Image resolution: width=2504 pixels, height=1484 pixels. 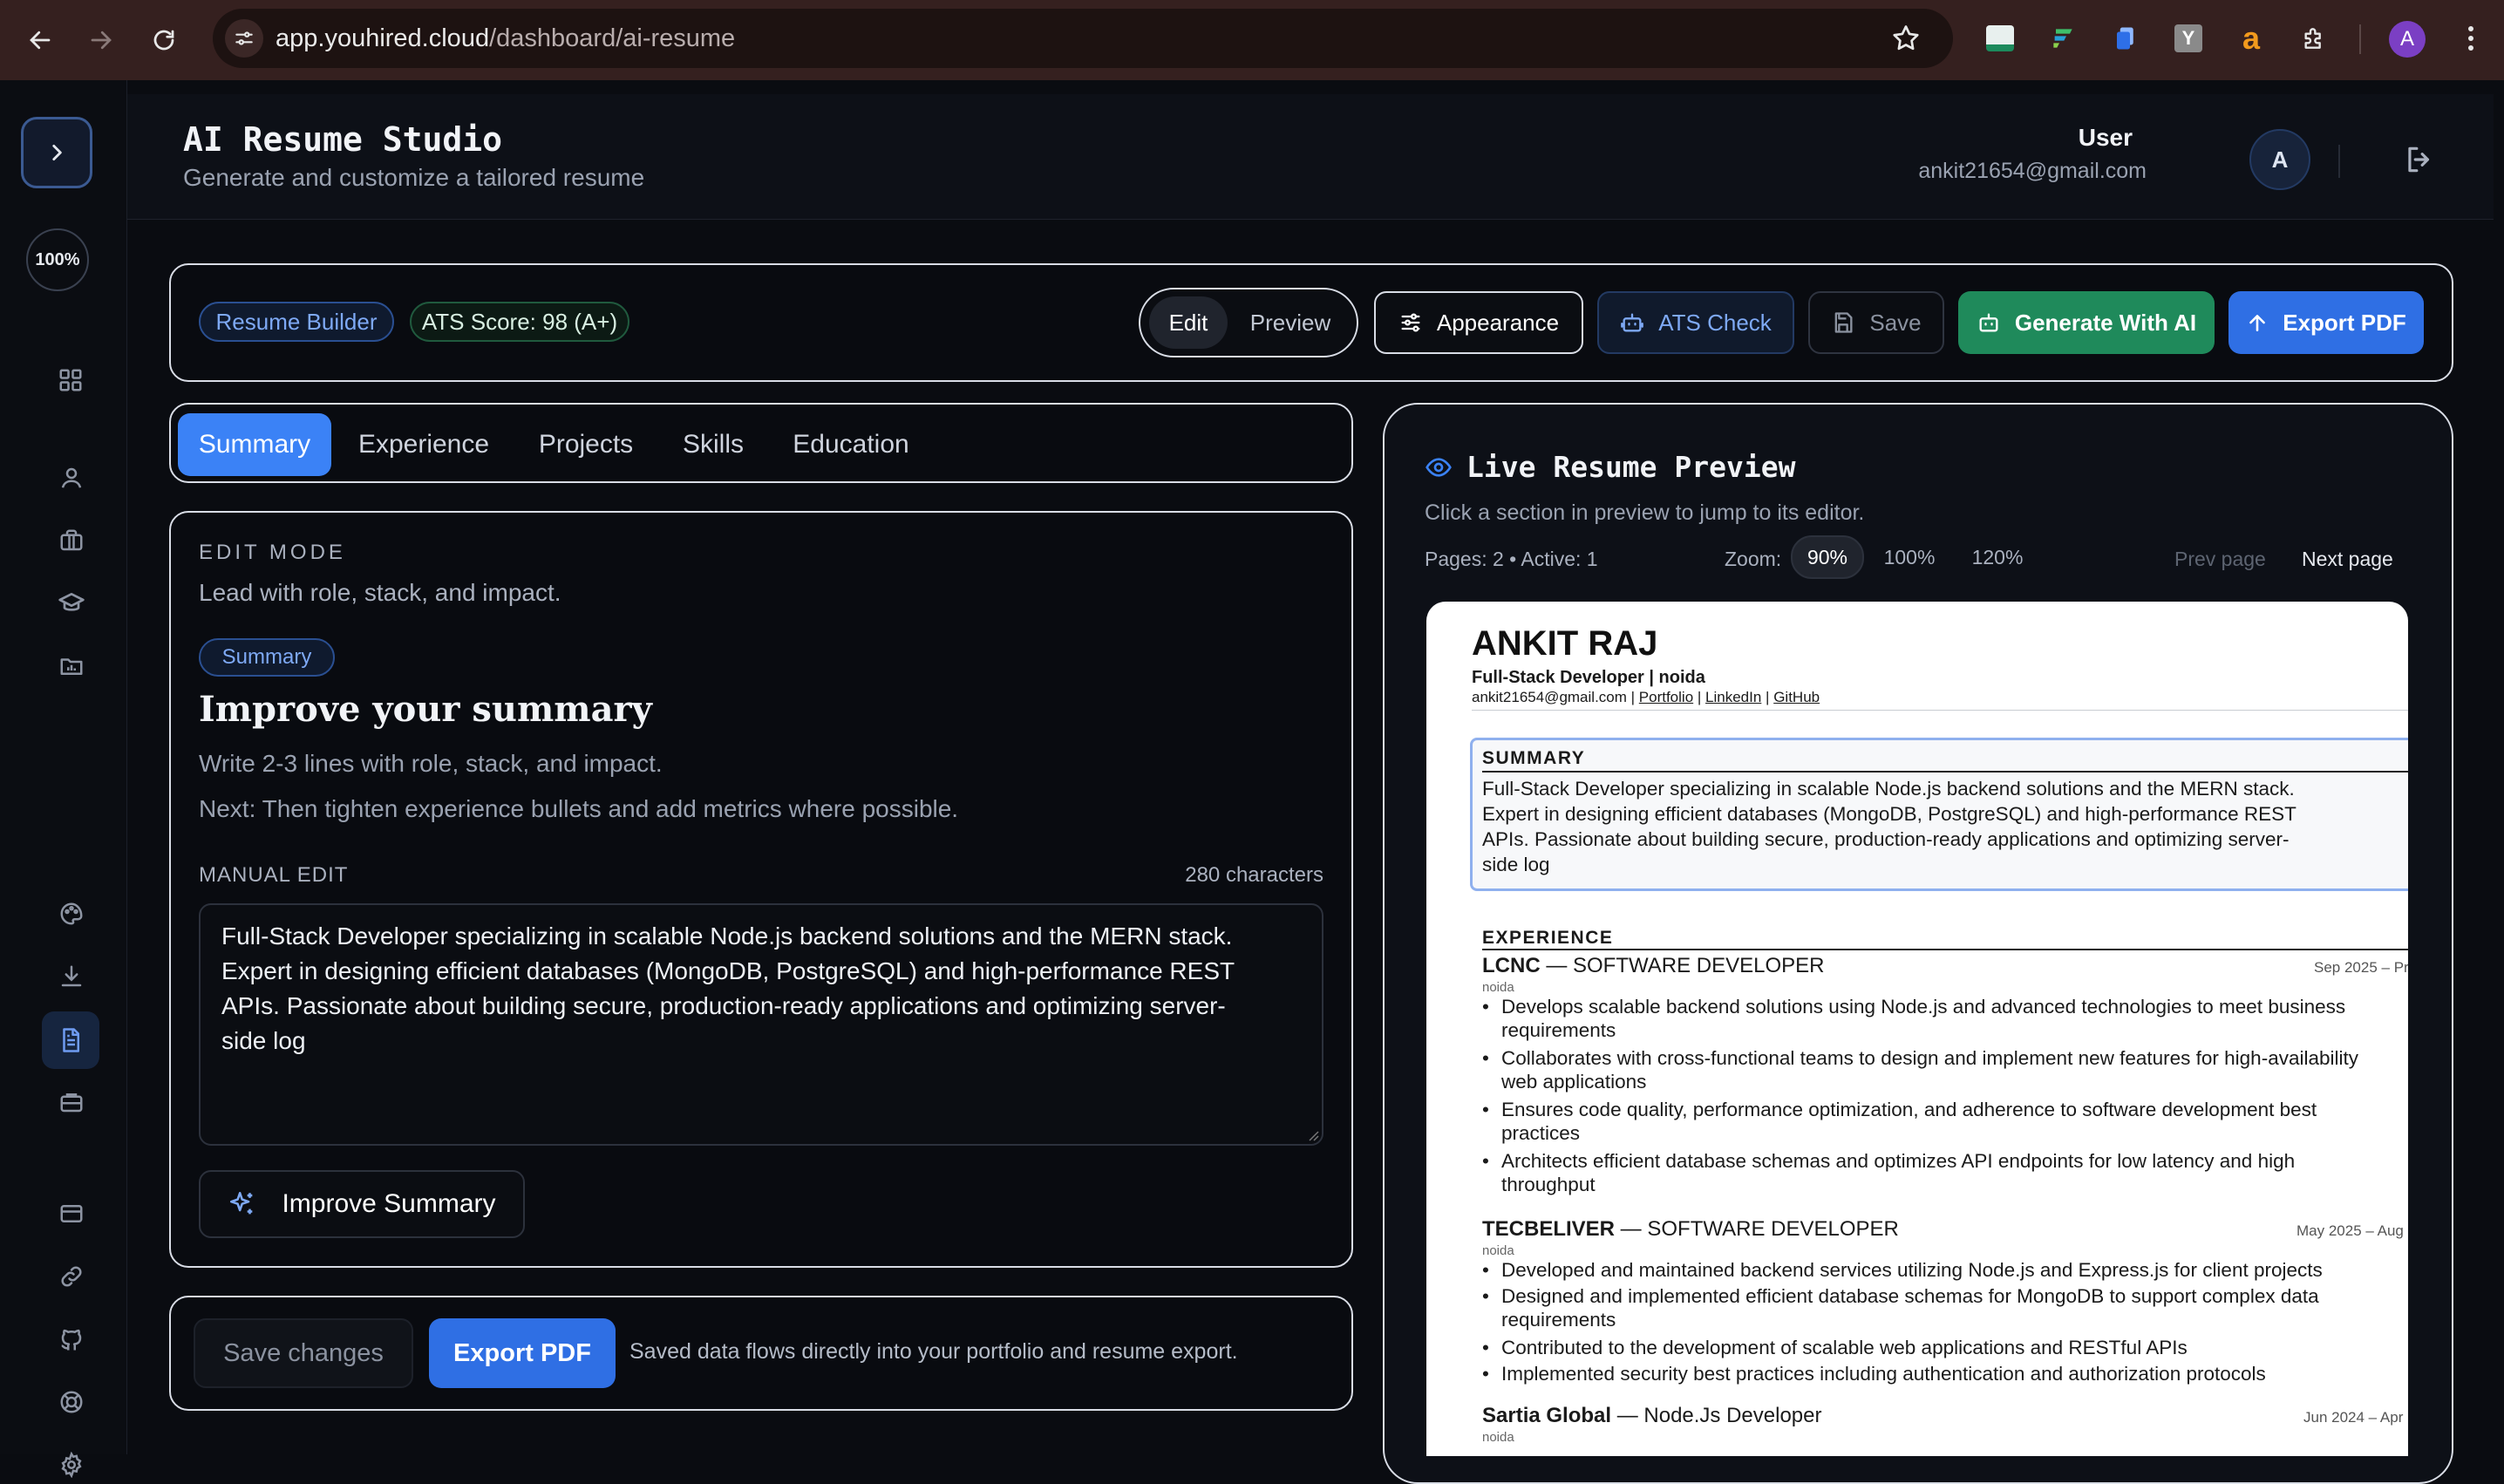 I want to click on linkedin-link: LinkedIn, so click(x=1733, y=697).